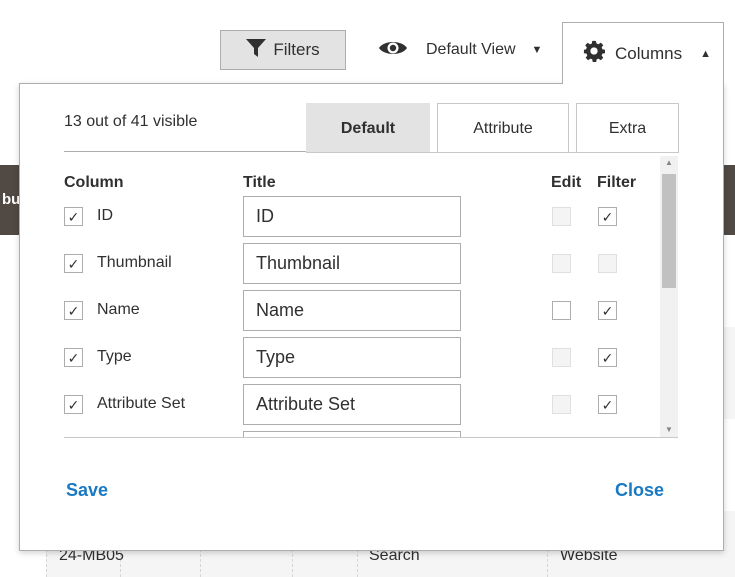  Describe the element at coordinates (594, 53) in the screenshot. I see `gear-icon` at that location.